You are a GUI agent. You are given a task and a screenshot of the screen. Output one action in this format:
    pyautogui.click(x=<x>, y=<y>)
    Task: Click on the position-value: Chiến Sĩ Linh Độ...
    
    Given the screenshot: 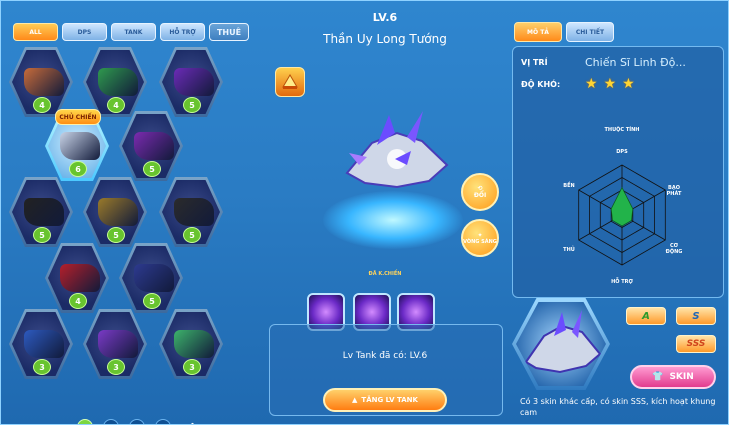 What is the action you would take?
    pyautogui.click(x=635, y=62)
    